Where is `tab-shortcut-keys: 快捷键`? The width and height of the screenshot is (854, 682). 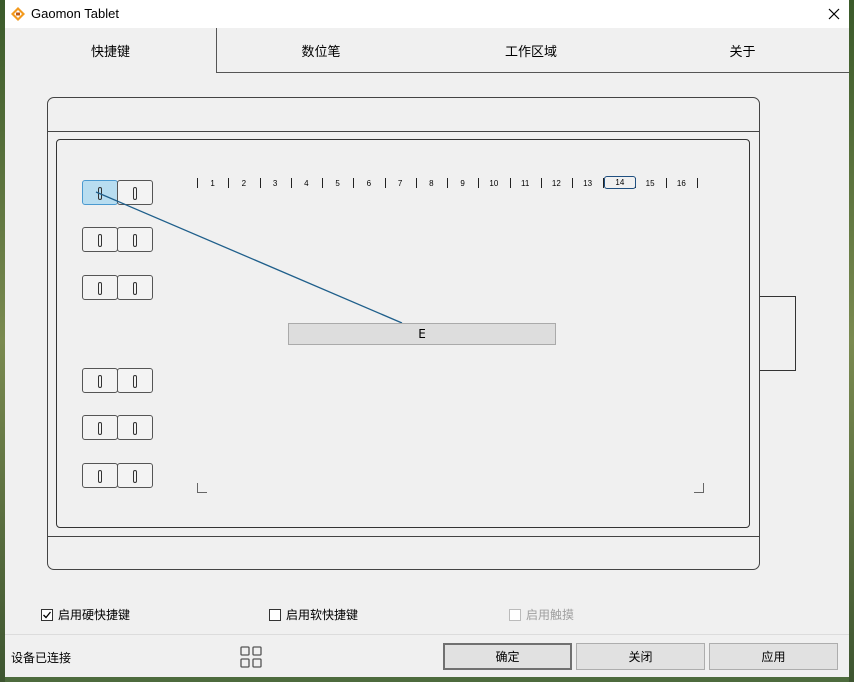
tab-shortcut-keys: 快捷键 is located at coordinates (111, 50).